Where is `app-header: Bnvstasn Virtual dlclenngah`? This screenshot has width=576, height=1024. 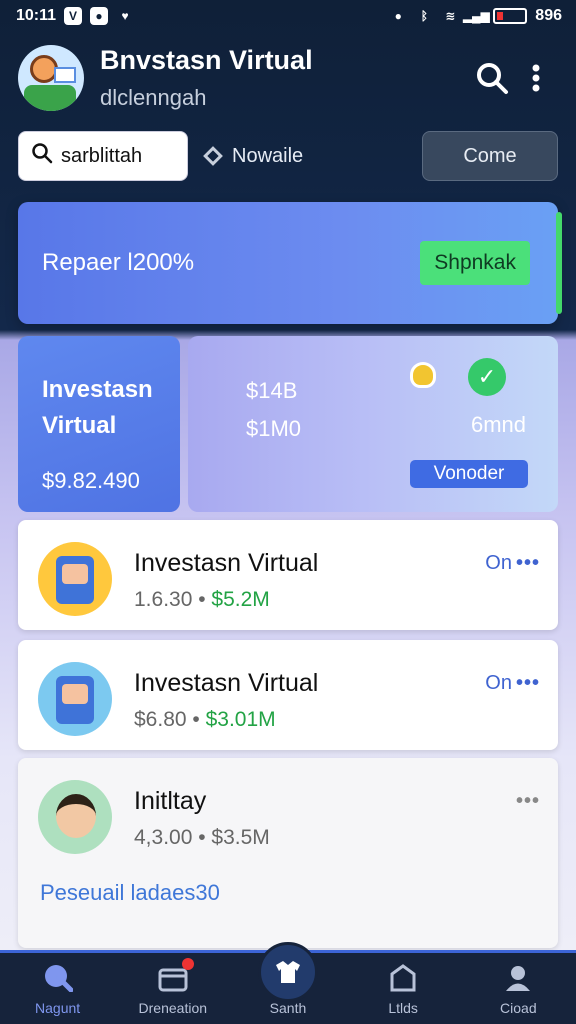 app-header: Bnvstasn Virtual dlclenngah is located at coordinates (288, 78).